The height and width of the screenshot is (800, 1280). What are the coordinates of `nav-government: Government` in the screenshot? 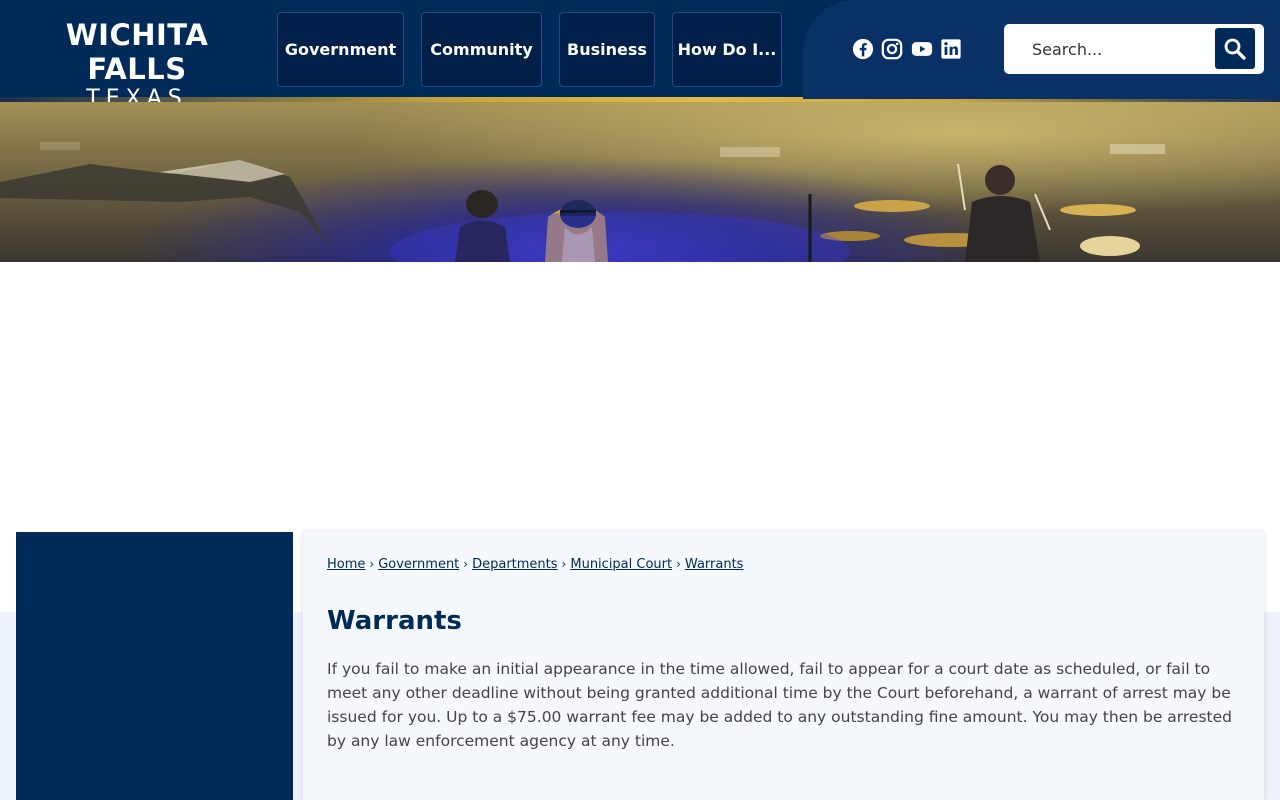 It's located at (340, 49).